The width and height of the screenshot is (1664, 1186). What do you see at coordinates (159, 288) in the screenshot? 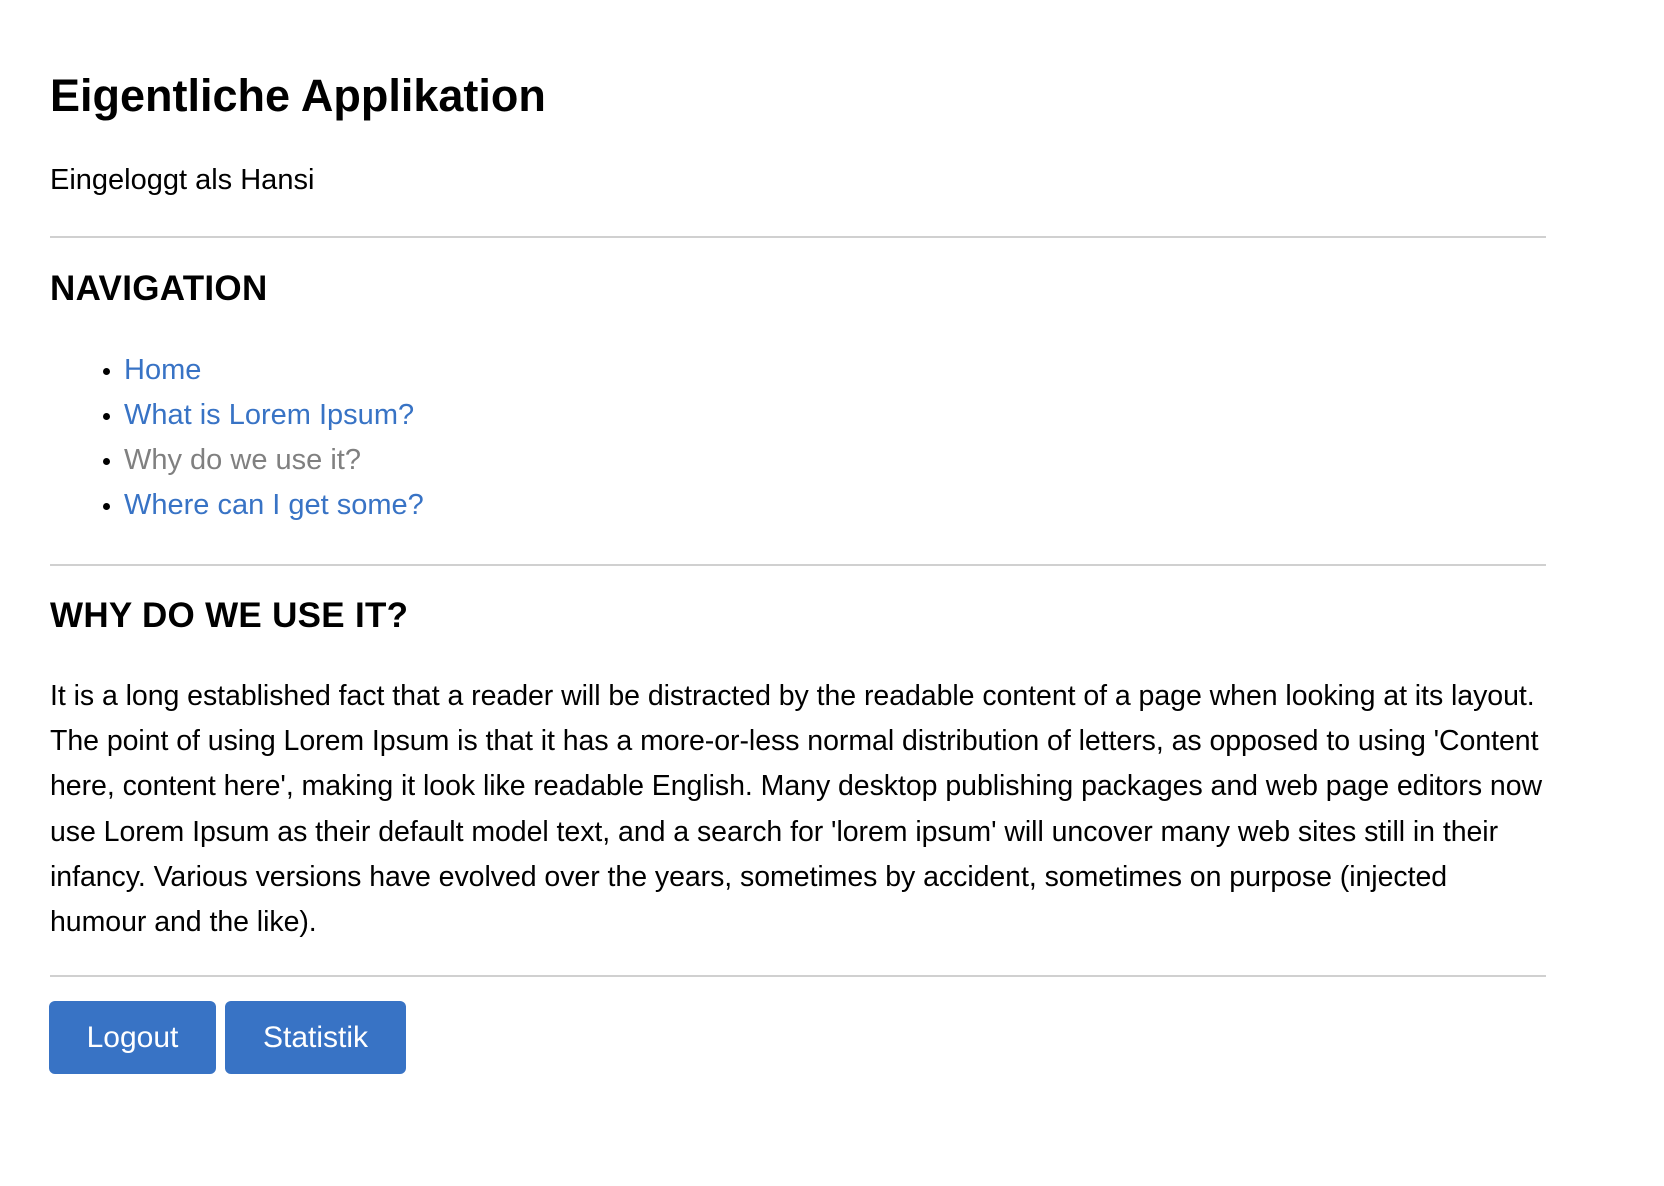
I see `navigation-heading: NAVIGATION` at bounding box center [159, 288].